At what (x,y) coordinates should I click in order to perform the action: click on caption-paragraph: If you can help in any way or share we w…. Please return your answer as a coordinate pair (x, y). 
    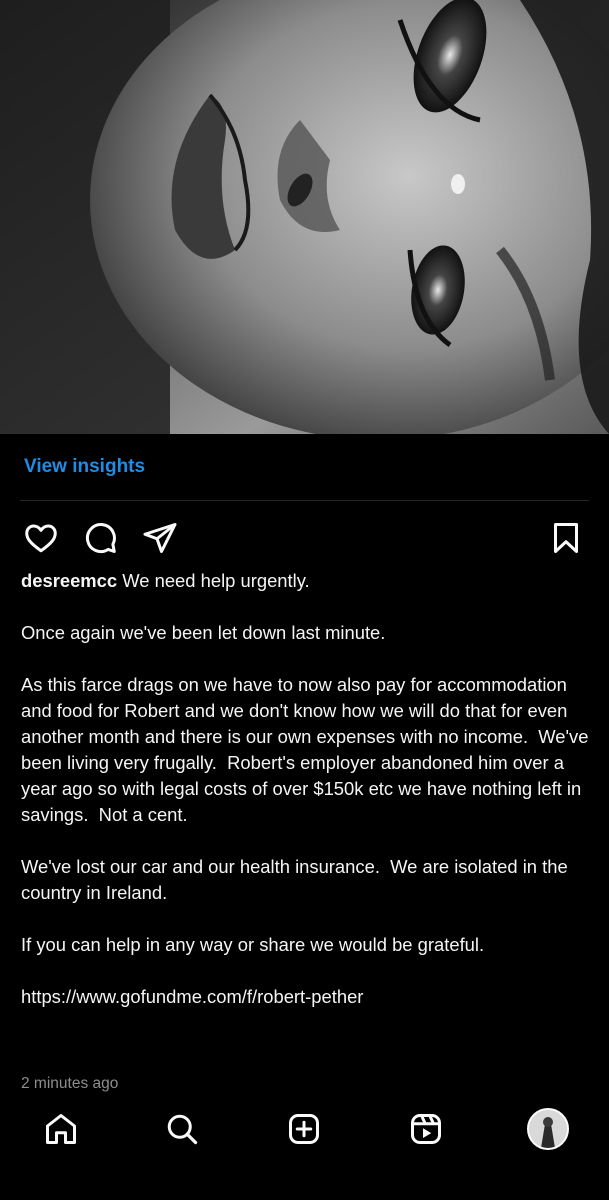
    Looking at the image, I should click on (253, 944).